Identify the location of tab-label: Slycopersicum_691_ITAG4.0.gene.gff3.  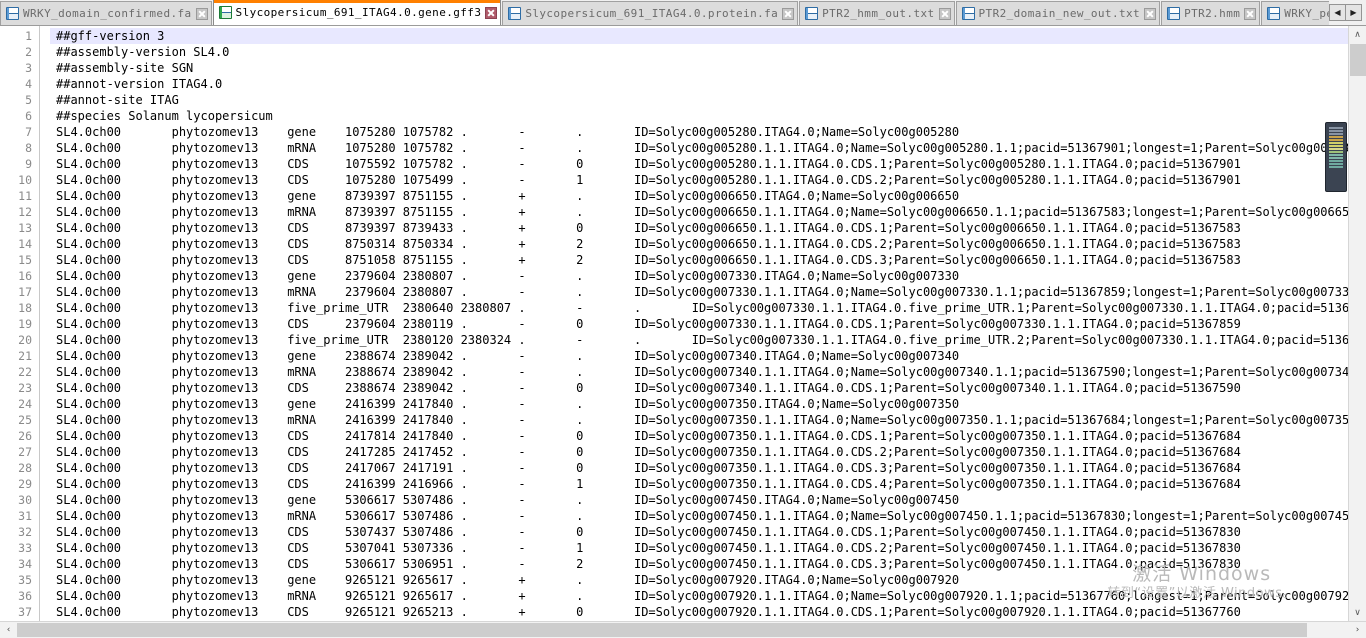
(358, 12).